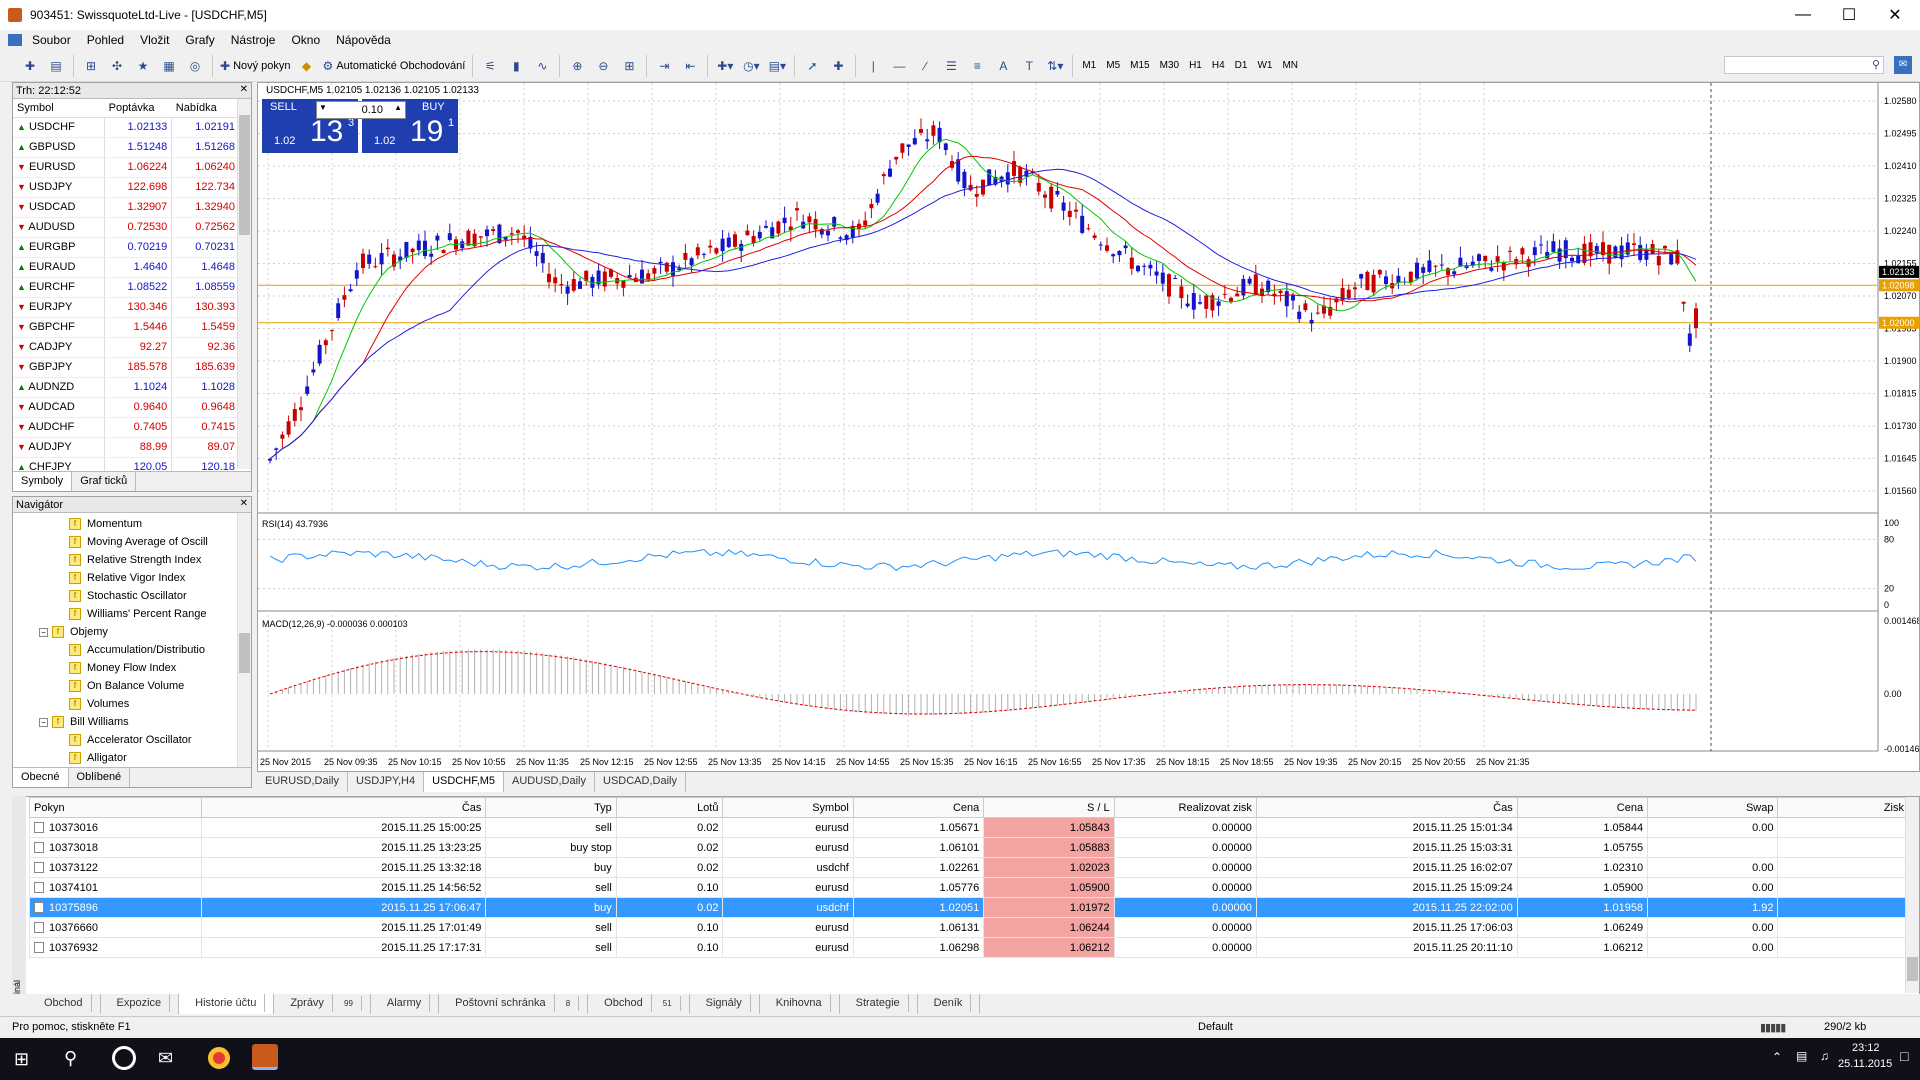 This screenshot has height=1080, width=1920. What do you see at coordinates (343, 807) in the screenshot?
I see `column-header: Čas` at bounding box center [343, 807].